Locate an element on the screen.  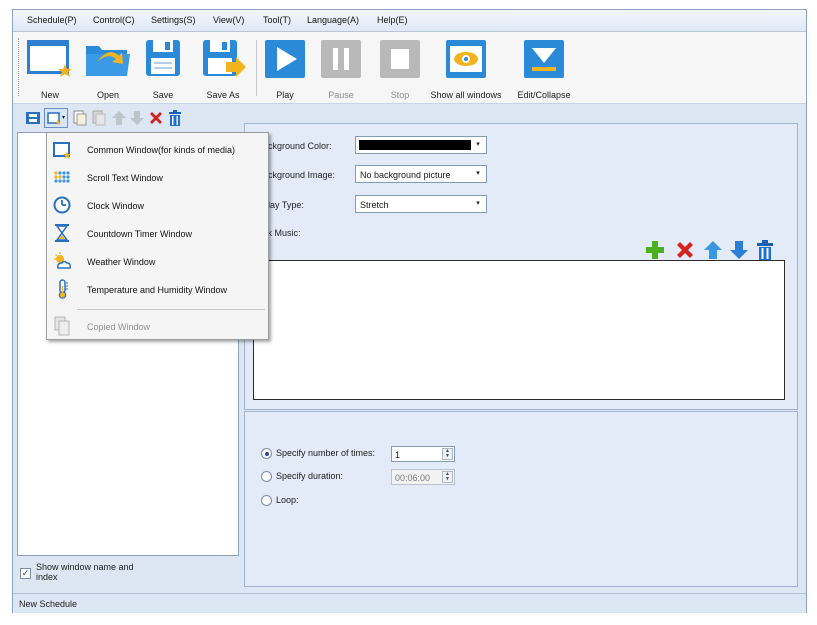
new-icon is located at coordinates (49, 58).